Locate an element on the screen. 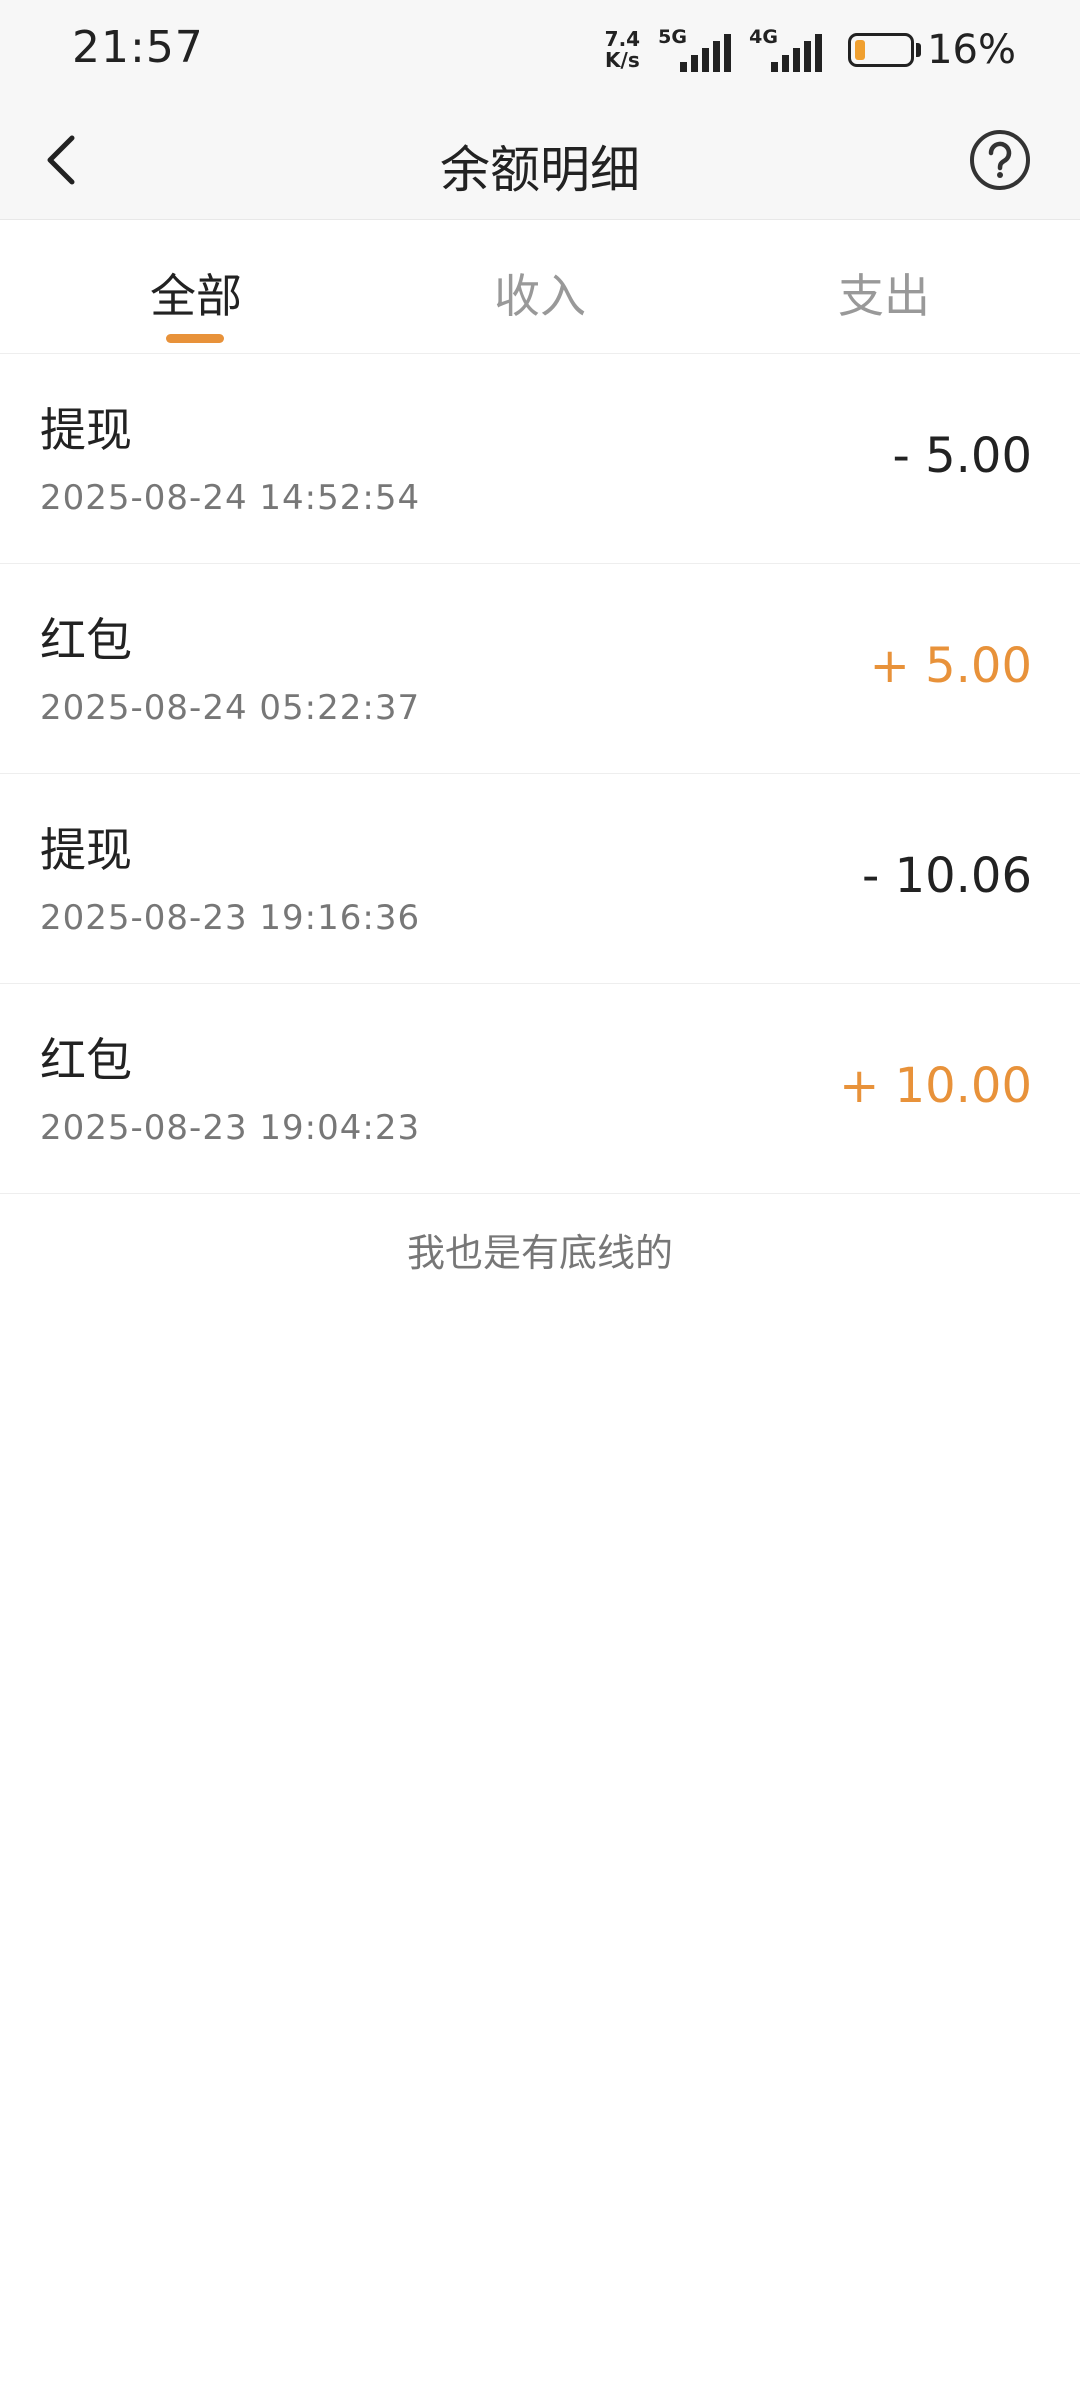 The image size is (1080, 2400). transaction-amount: + 5.00 is located at coordinates (950, 666).